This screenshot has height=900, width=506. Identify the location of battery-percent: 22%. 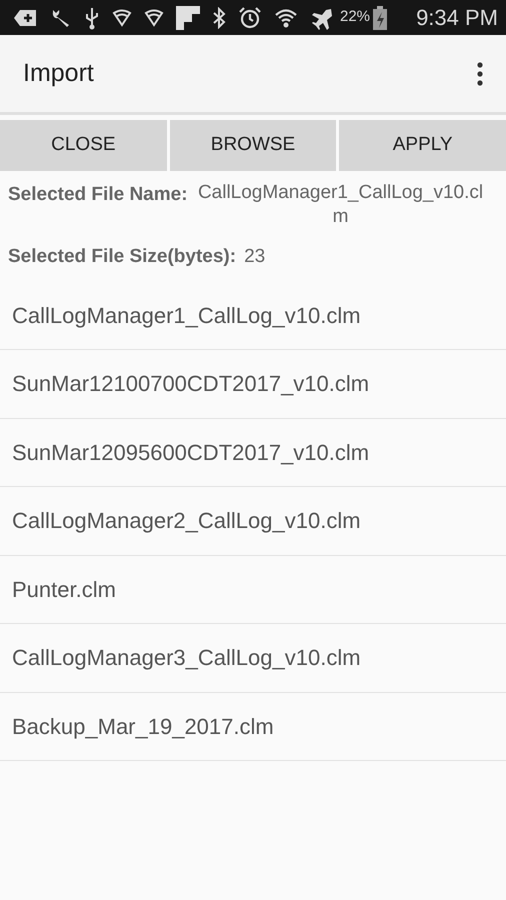
(355, 17).